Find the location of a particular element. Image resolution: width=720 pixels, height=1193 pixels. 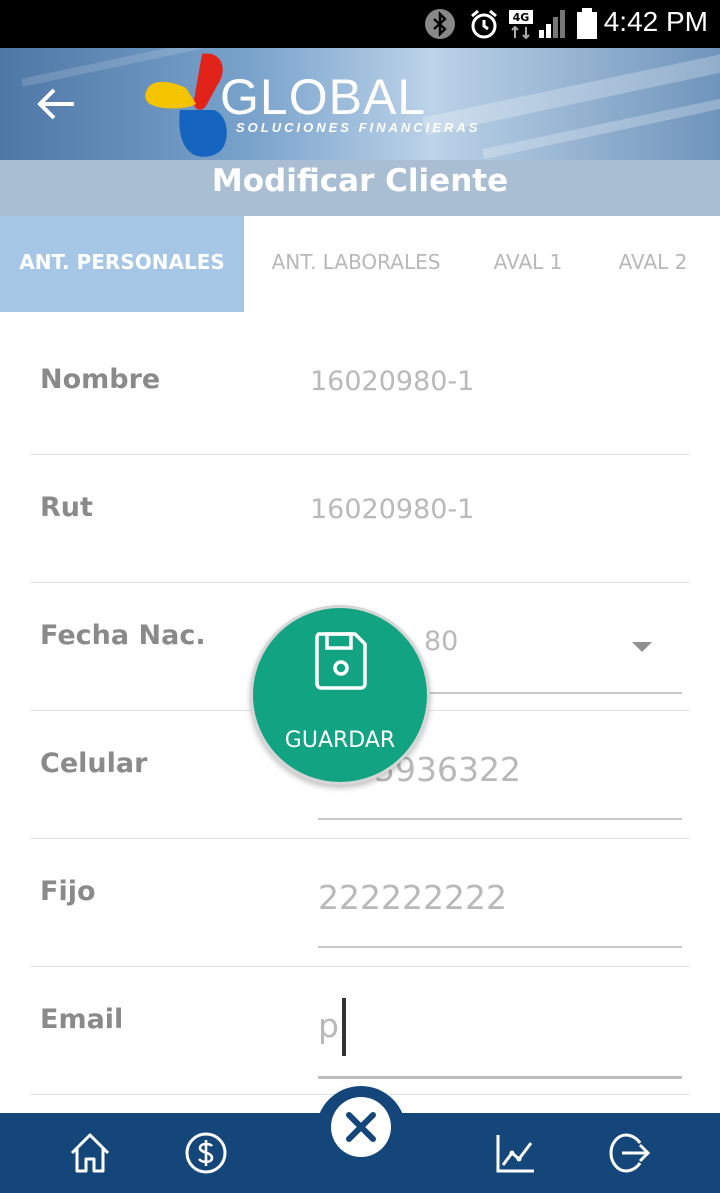

battery-icon is located at coordinates (587, 23).